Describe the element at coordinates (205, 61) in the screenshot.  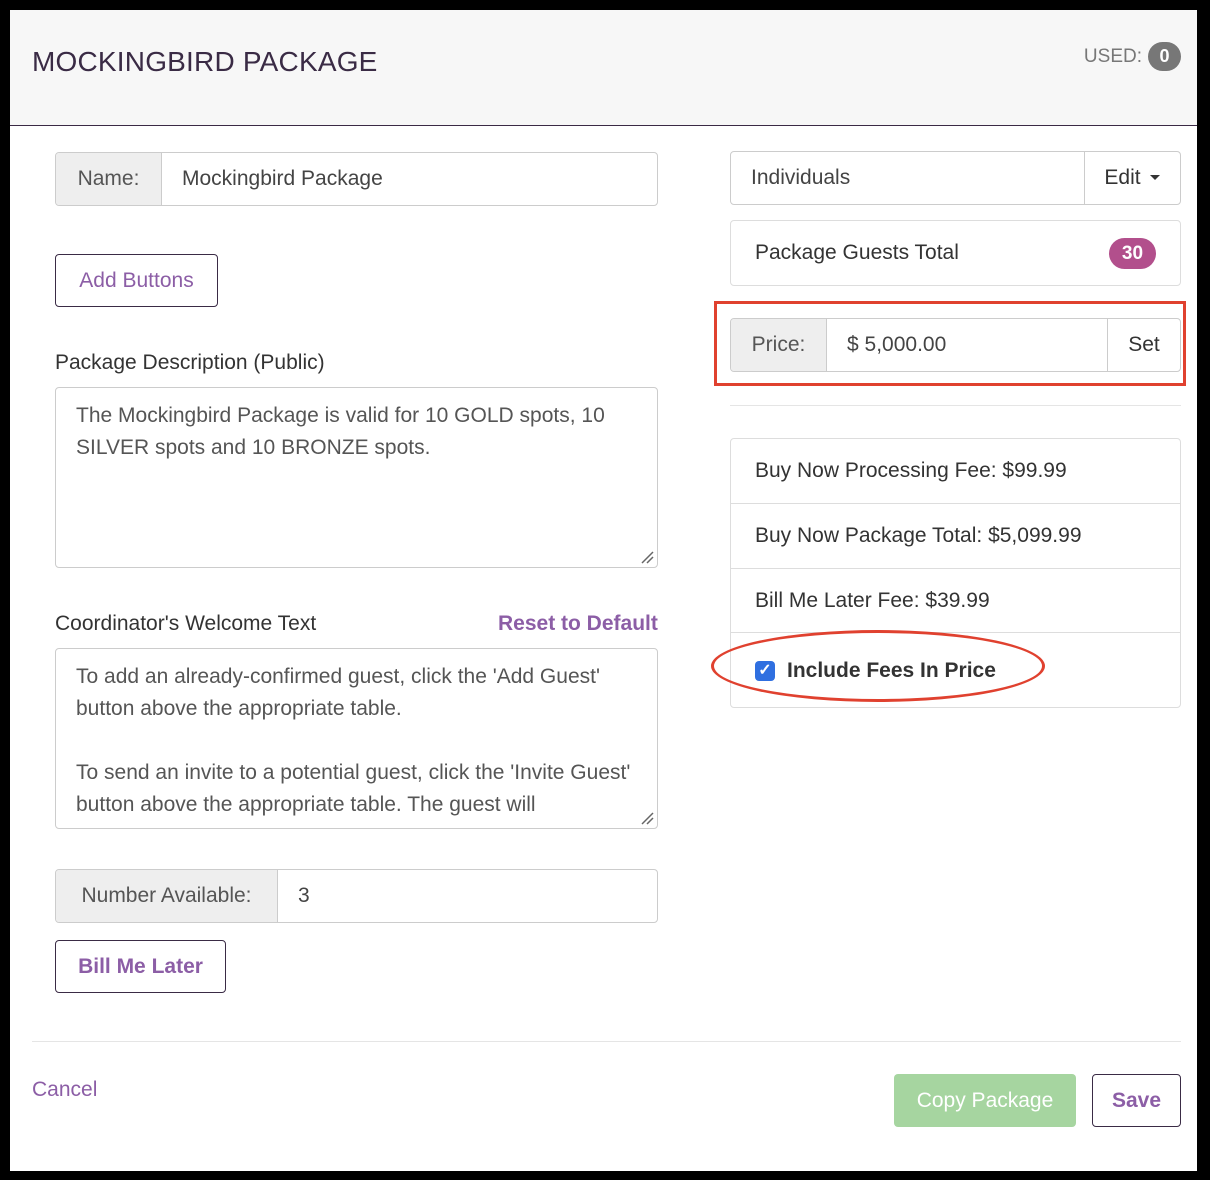
I see `page-title: MOCKINGBIRD PACKAGE` at that location.